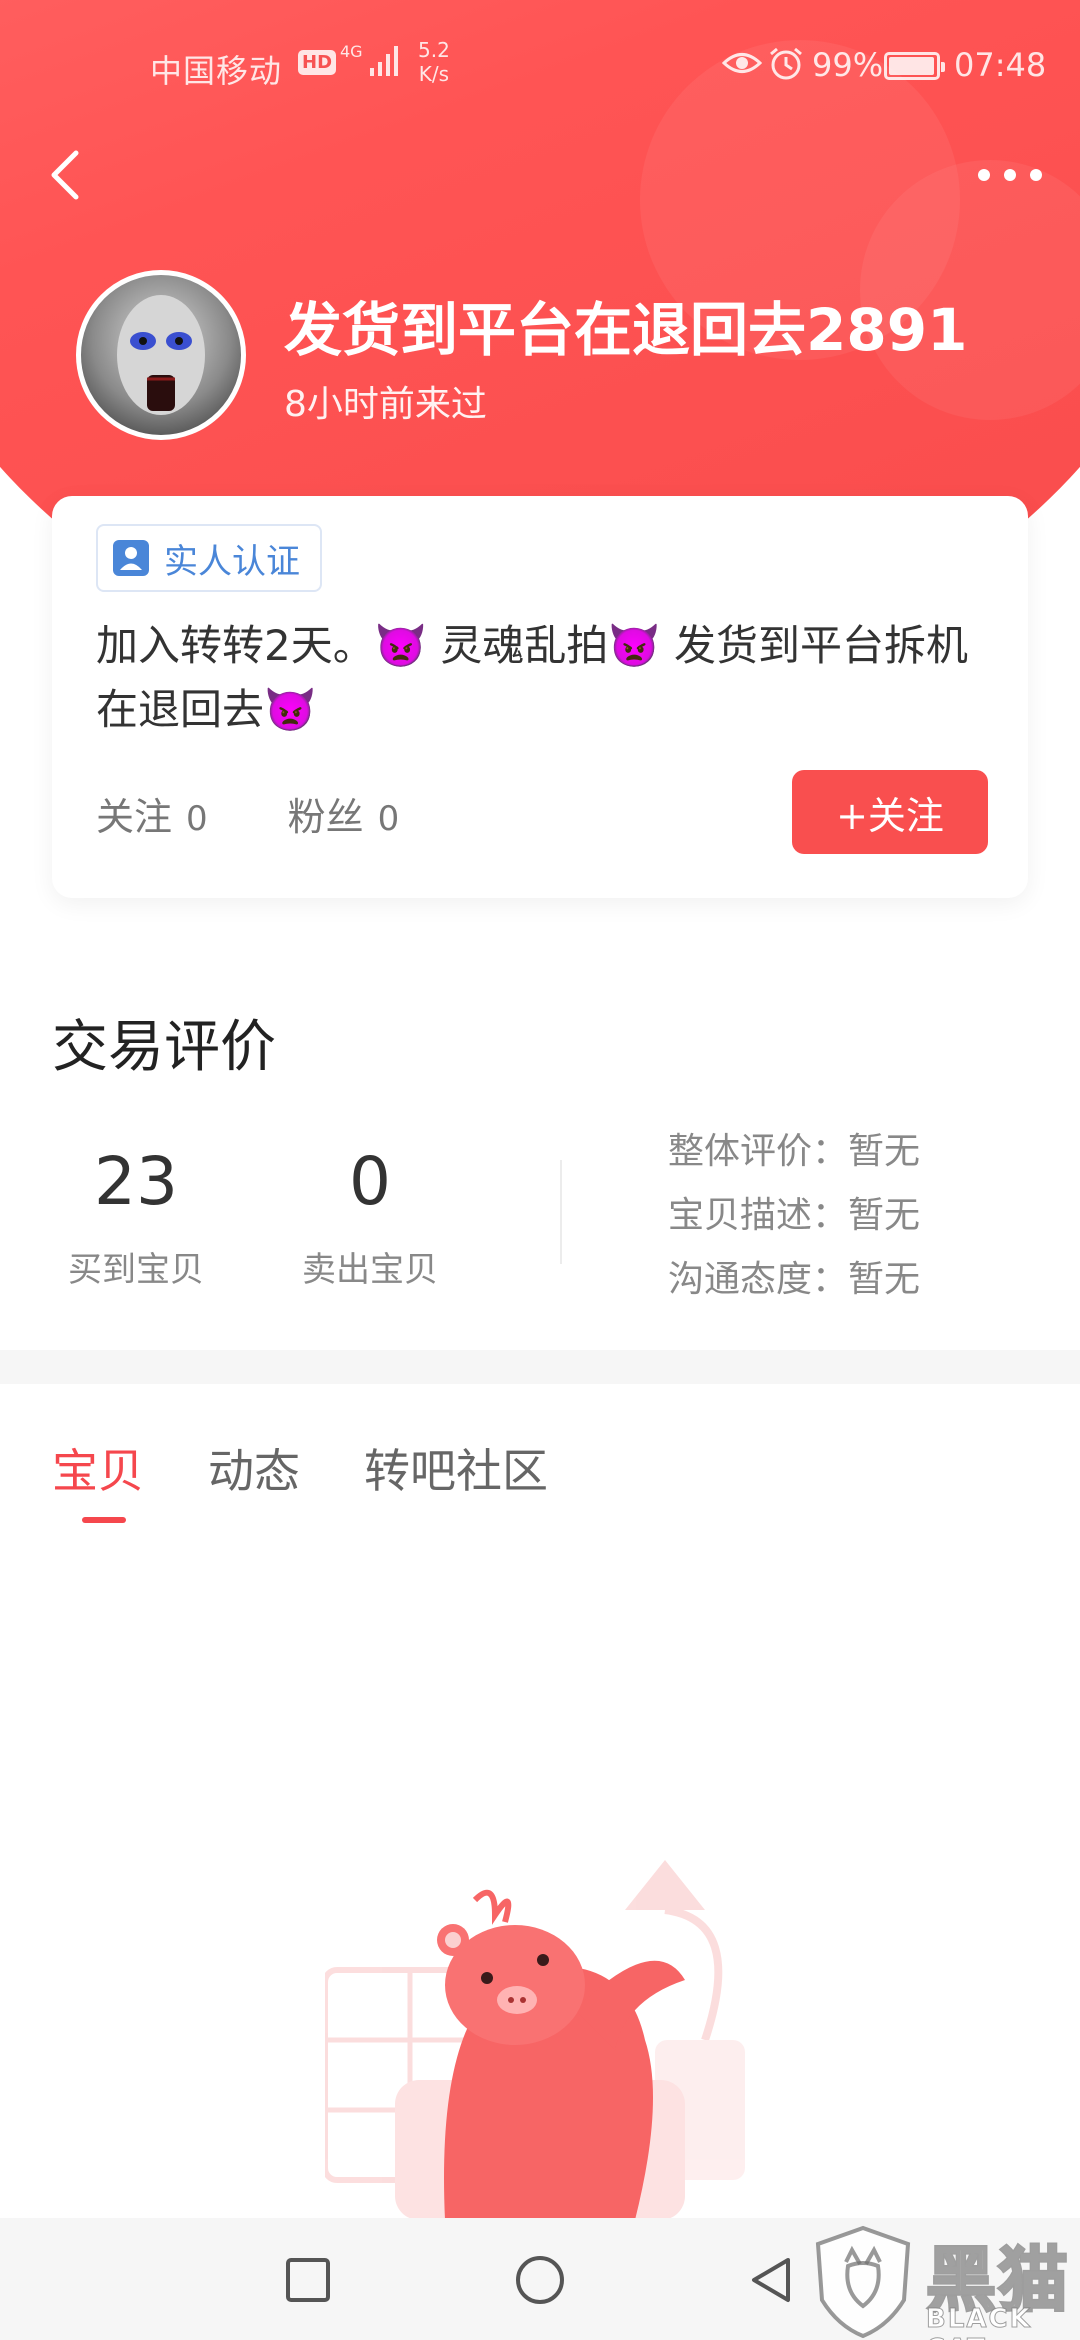 This screenshot has width=1080, height=2340. Describe the element at coordinates (351, 51) in the screenshot. I see `network-type: 4G` at that location.